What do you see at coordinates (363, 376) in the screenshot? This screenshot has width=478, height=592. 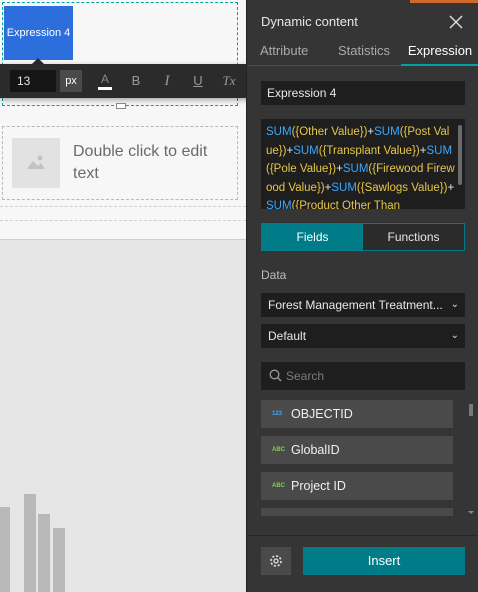 I see `field-search-input: Search` at bounding box center [363, 376].